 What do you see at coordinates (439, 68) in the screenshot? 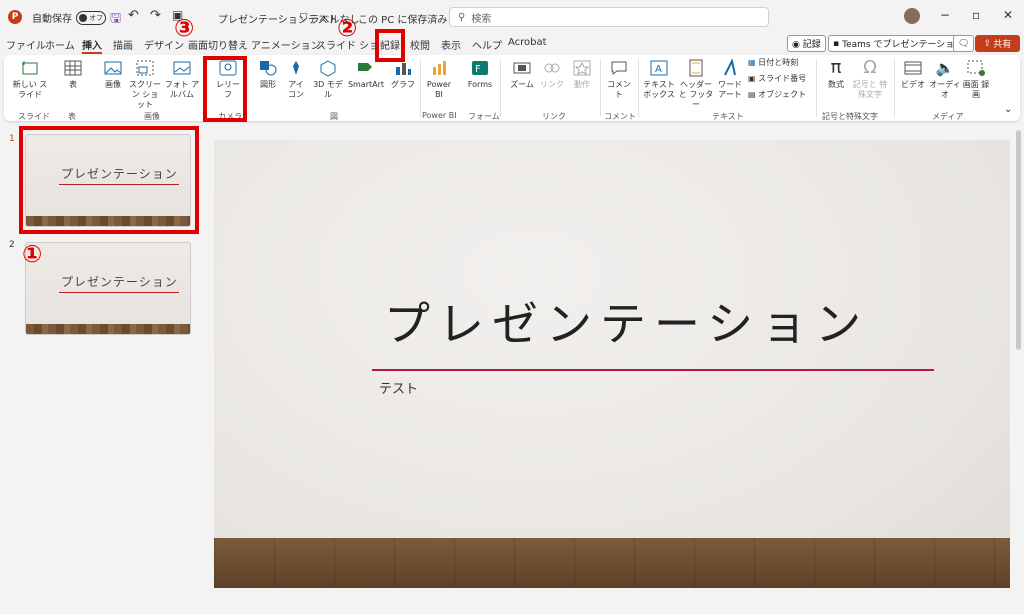
I see `powerbi-icon` at bounding box center [439, 68].